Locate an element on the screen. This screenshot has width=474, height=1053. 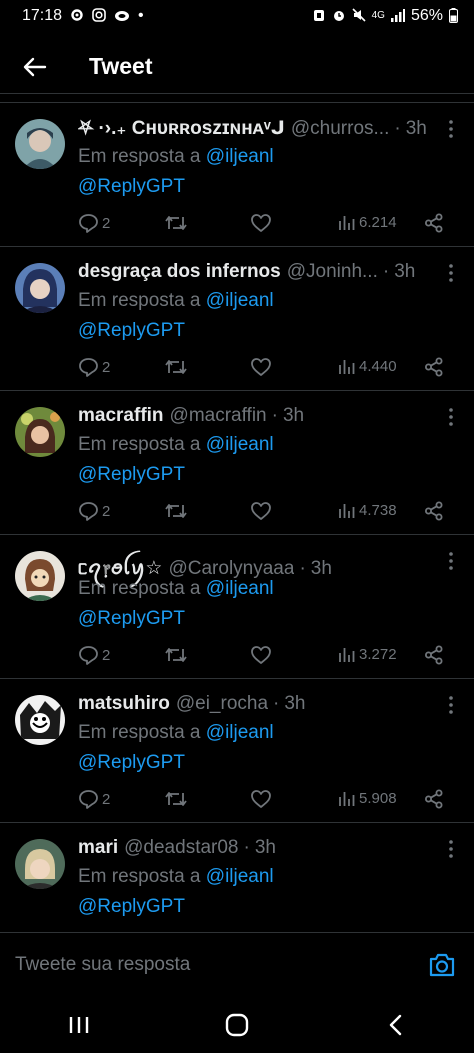
display-name: mari is located at coordinates (98, 848).